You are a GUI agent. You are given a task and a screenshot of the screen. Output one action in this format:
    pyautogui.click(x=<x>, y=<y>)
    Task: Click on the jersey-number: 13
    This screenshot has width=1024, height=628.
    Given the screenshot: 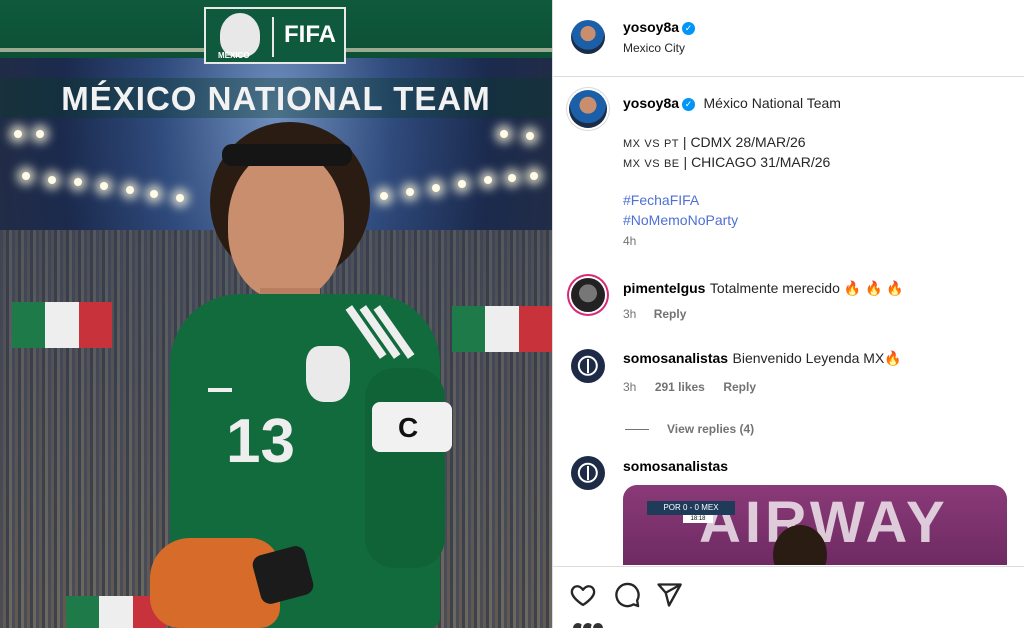 What is the action you would take?
    pyautogui.click(x=260, y=441)
    